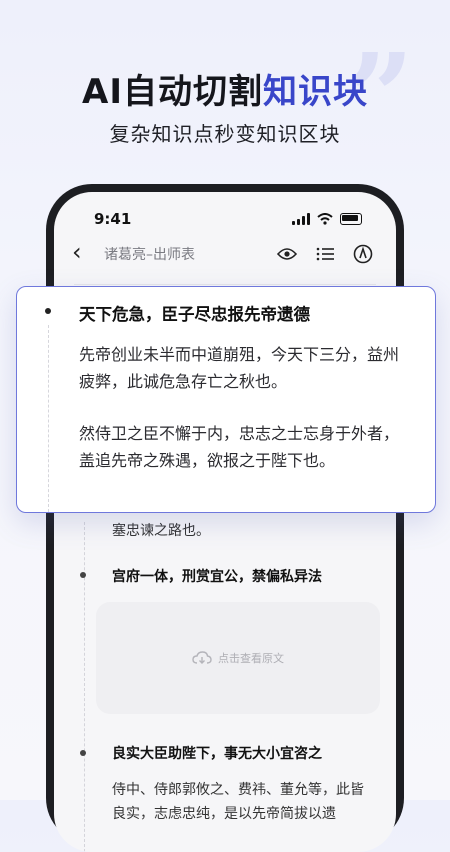 Image resolution: width=450 pixels, height=852 pixels. Describe the element at coordinates (238, 802) in the screenshot. I see `section-paragraph: 侍中、侍郎郭攸之、费祎、董允等，此皆良实，志虑忠纯，是以先帝简拔以遗` at that location.